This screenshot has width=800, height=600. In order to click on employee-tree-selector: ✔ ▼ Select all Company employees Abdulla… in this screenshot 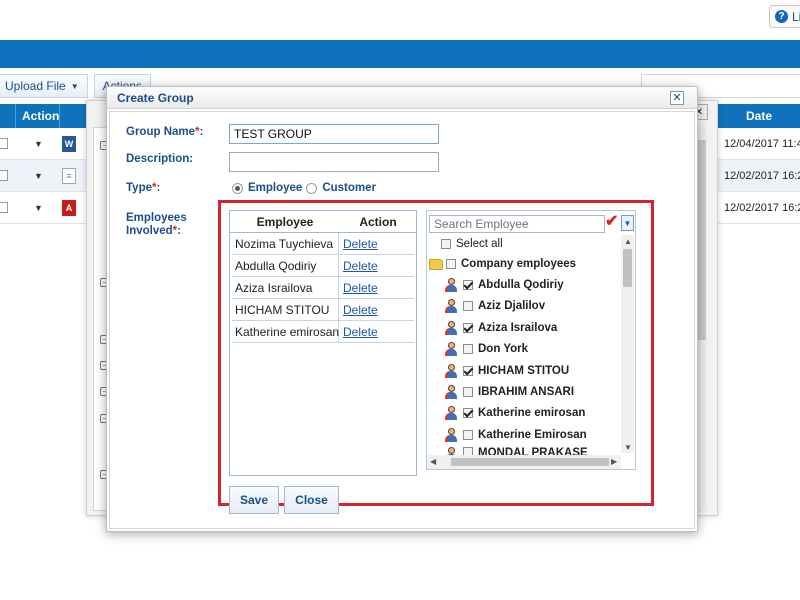, I will do `click(531, 340)`.